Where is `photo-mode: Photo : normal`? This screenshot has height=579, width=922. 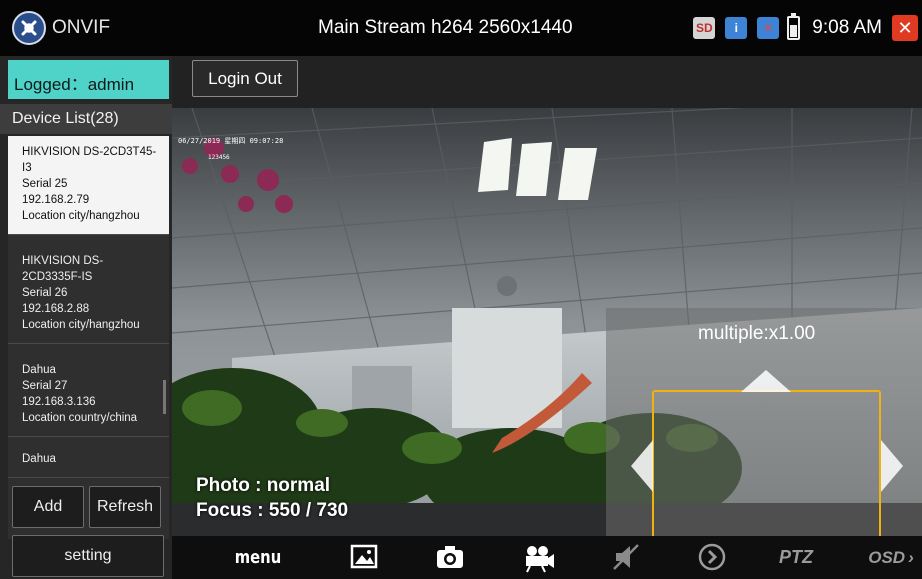
photo-mode: Photo : normal is located at coordinates (263, 485).